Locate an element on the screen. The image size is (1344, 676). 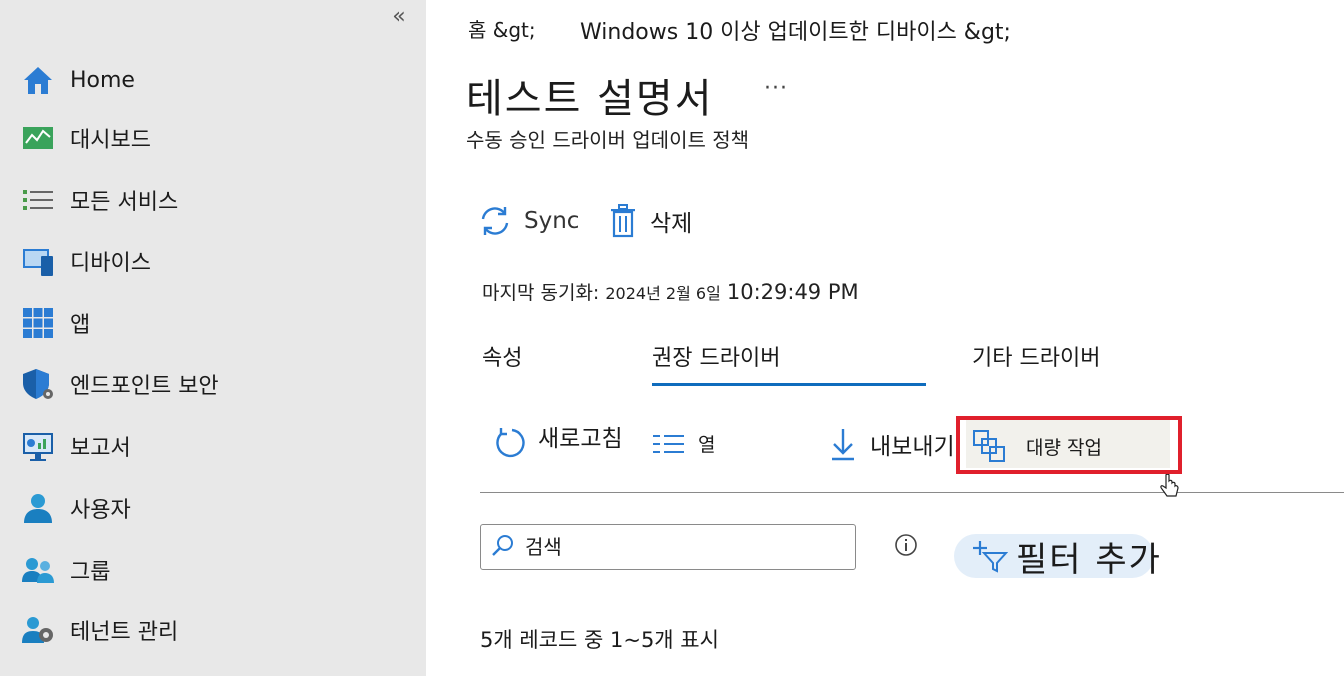
devices-icon is located at coordinates (38, 261).